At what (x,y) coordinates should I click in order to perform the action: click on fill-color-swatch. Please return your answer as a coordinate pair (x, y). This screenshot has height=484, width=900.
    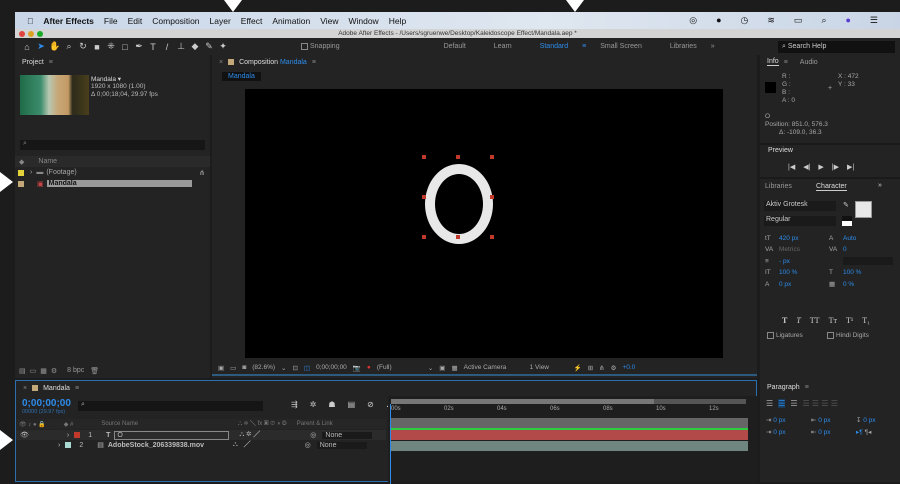
    Looking at the image, I should click on (863, 209).